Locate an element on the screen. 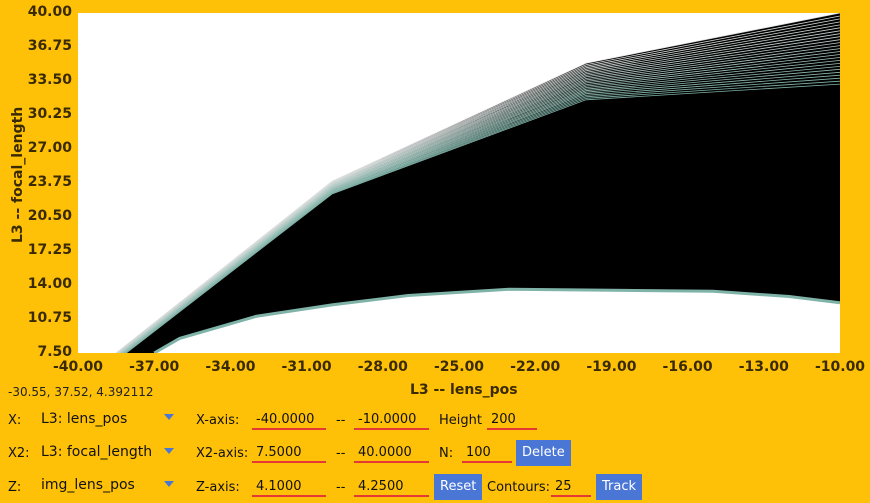 This screenshot has height=503, width=870. reset-button: Reset is located at coordinates (458, 487).